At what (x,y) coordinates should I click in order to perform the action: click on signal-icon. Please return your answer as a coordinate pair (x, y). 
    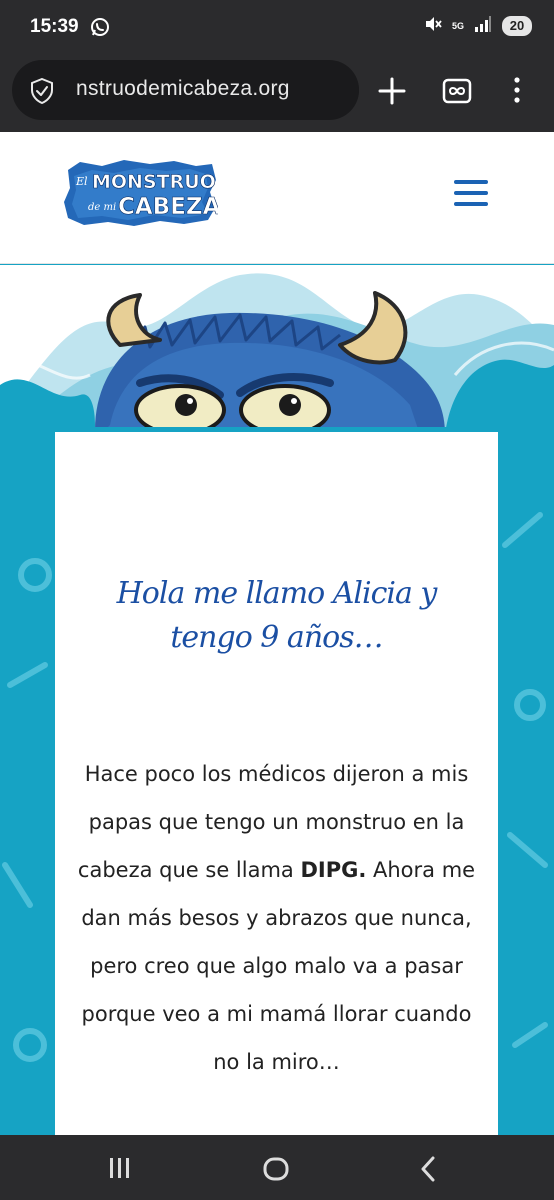
    Looking at the image, I should click on (483, 26).